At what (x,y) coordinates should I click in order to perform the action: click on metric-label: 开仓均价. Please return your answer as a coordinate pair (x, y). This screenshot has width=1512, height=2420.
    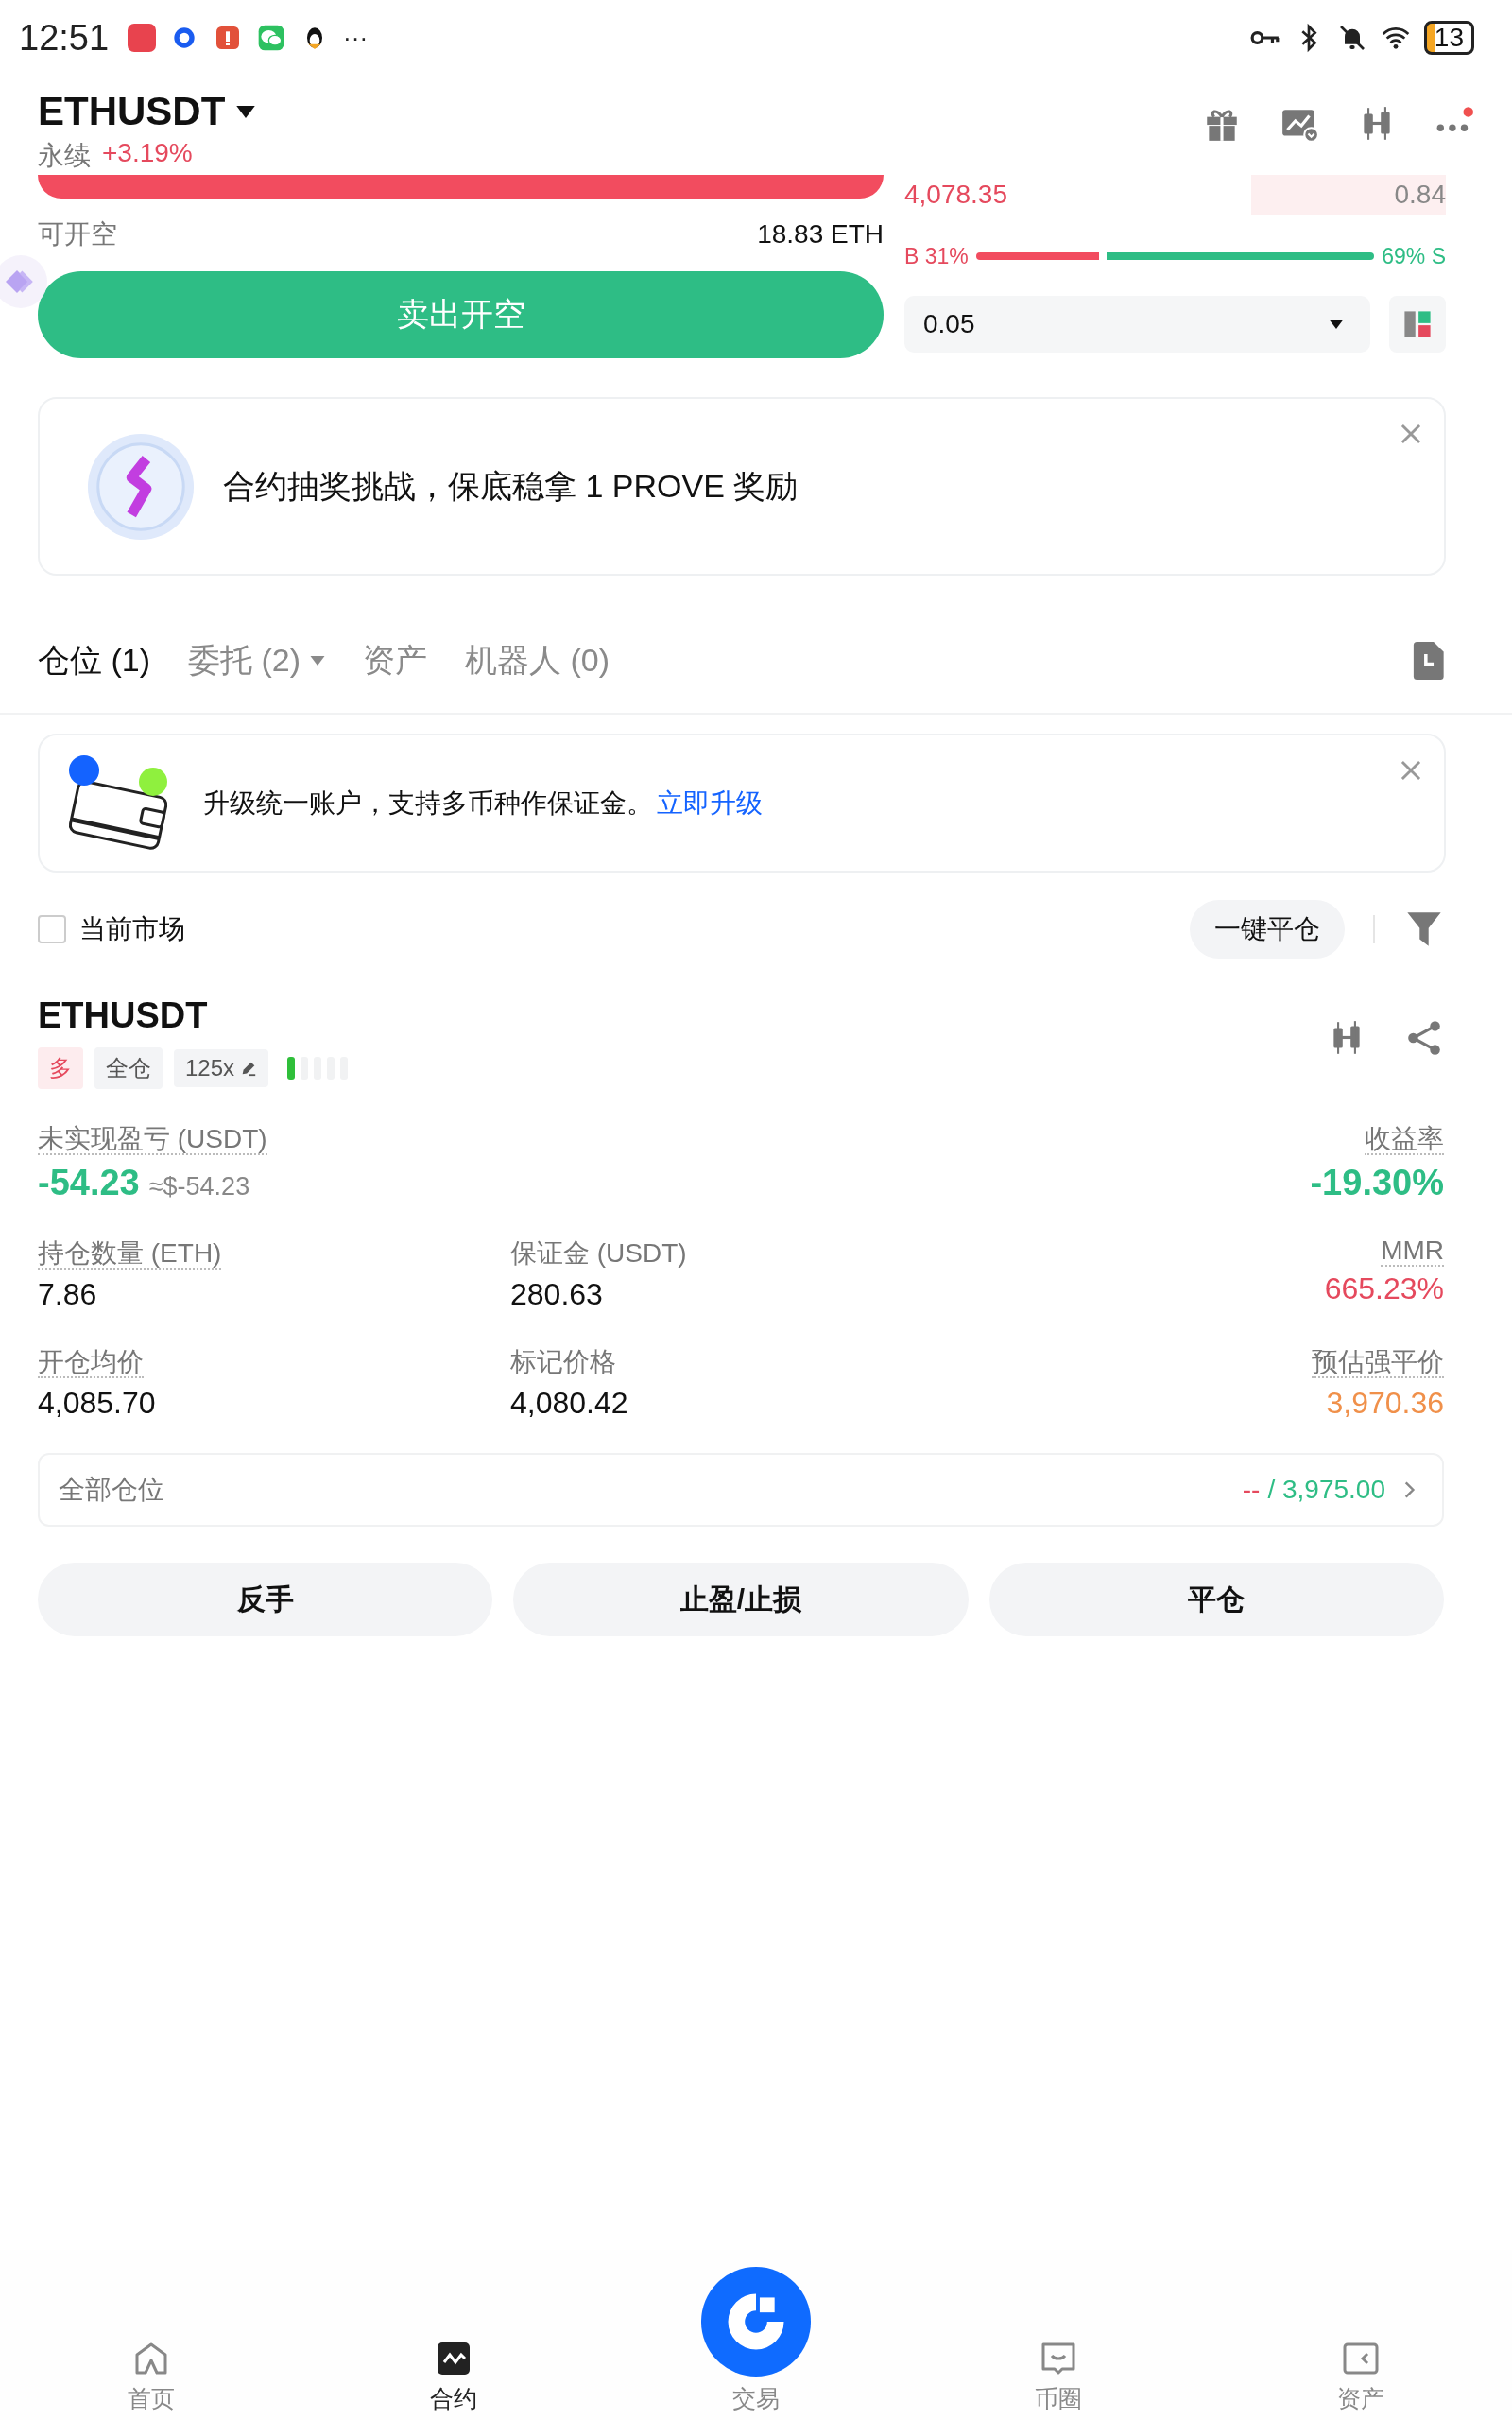
    Looking at the image, I should click on (91, 1362).